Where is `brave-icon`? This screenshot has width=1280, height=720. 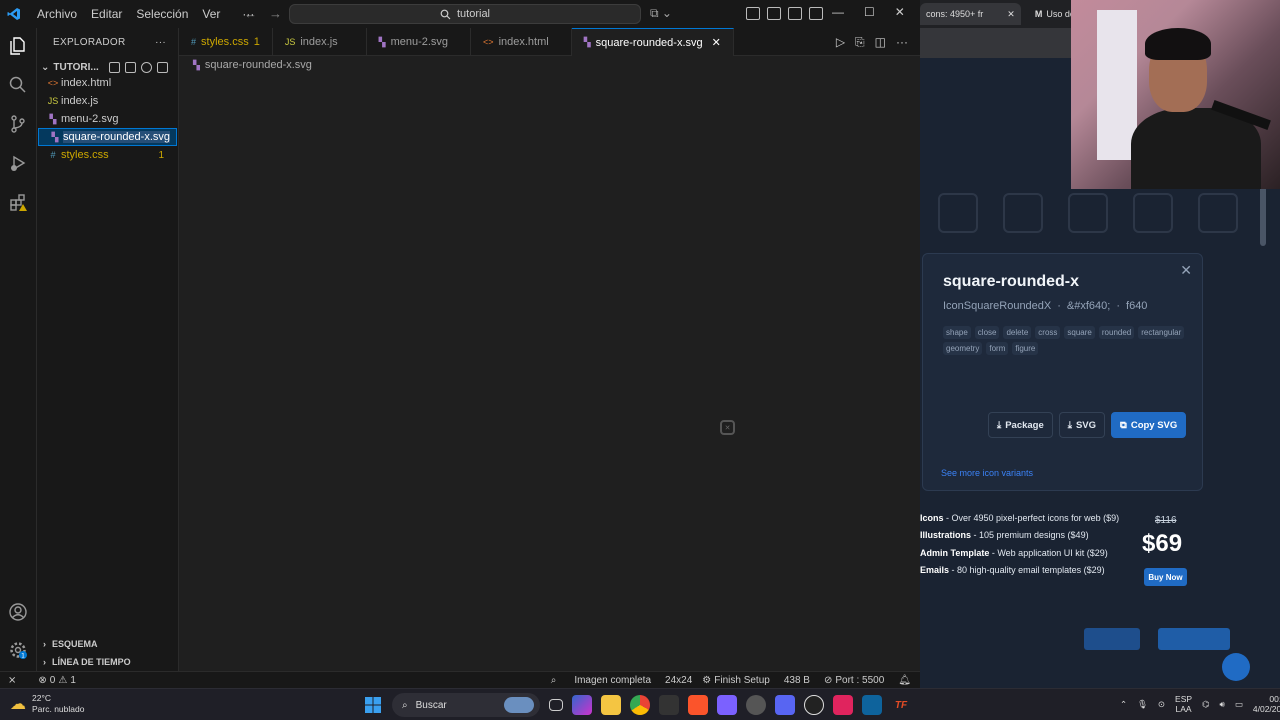
brave-icon is located at coordinates (698, 705).